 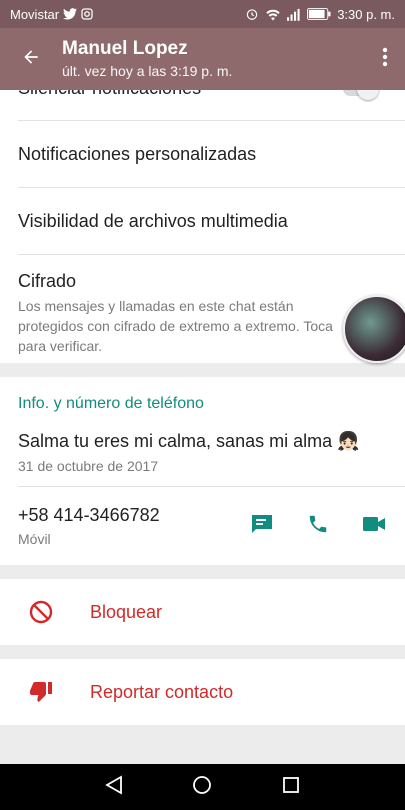 I want to click on more-options-button, so click(x=385, y=59).